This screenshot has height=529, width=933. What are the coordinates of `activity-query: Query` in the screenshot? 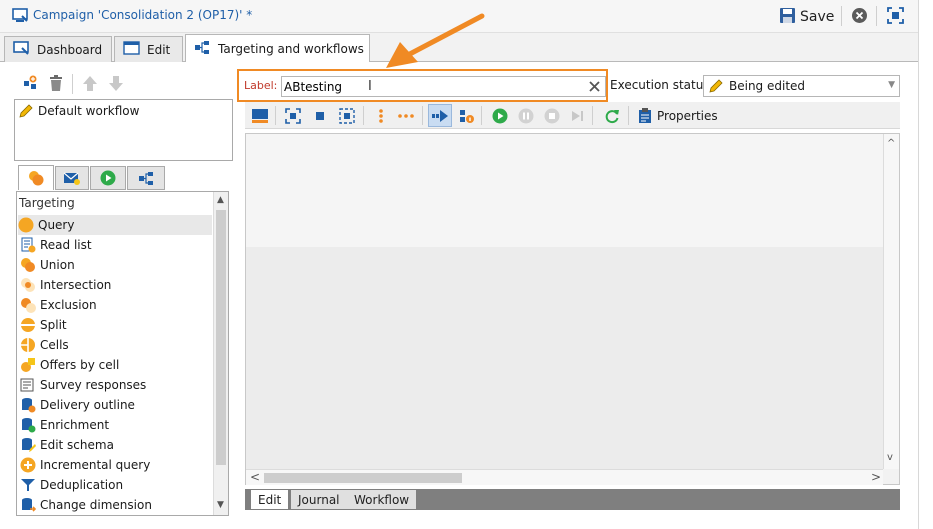 It's located at (115, 225).